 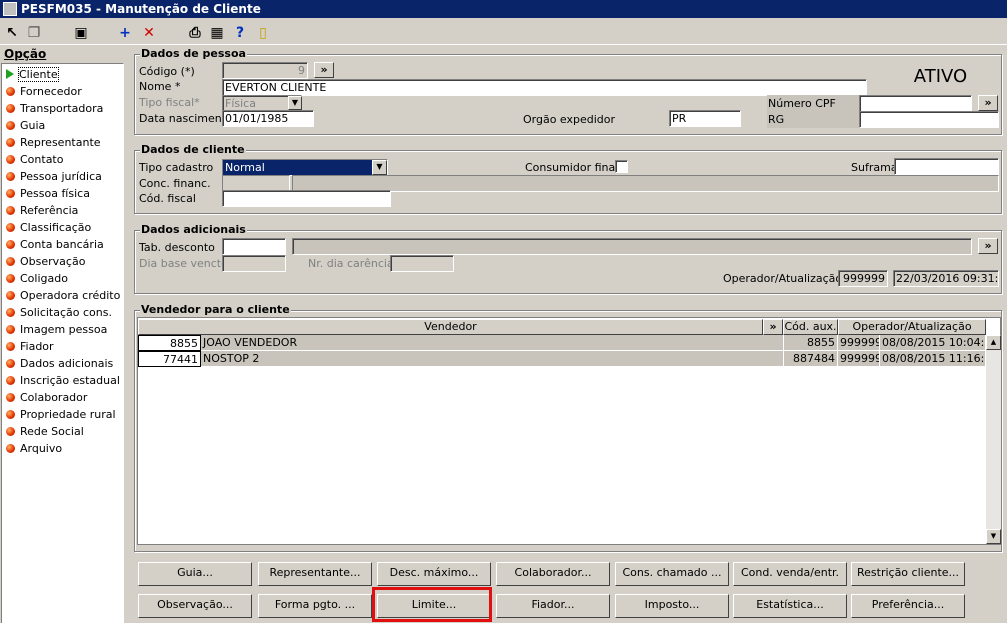 What do you see at coordinates (569, 119) in the screenshot?
I see `orgao-label: Orgão expedidor` at bounding box center [569, 119].